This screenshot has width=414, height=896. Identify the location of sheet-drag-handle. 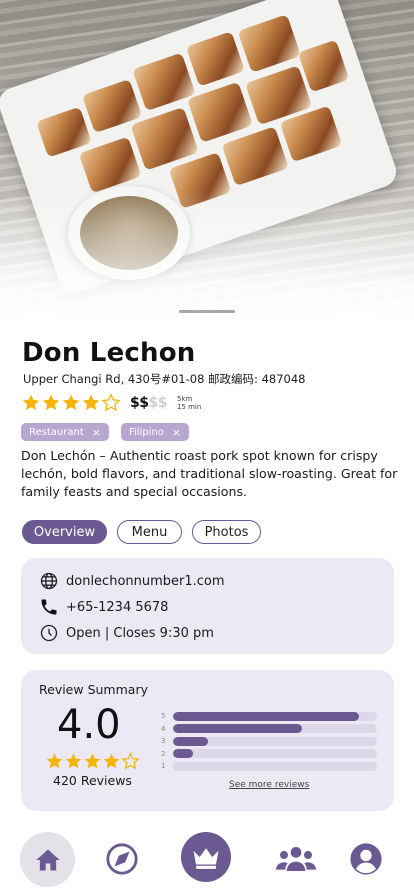
(207, 311).